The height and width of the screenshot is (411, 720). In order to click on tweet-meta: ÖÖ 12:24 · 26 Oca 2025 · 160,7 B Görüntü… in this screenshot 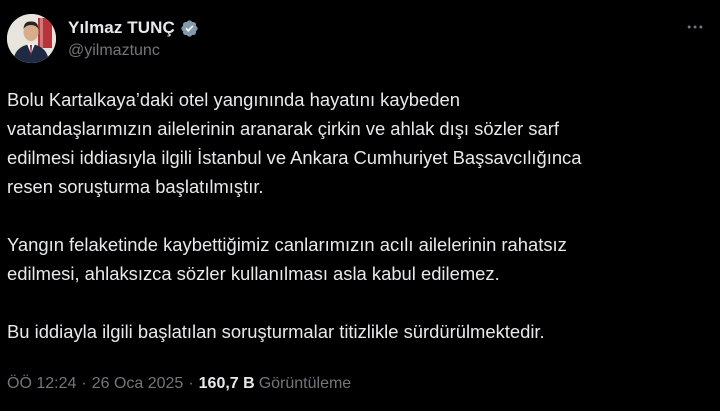, I will do `click(179, 384)`.